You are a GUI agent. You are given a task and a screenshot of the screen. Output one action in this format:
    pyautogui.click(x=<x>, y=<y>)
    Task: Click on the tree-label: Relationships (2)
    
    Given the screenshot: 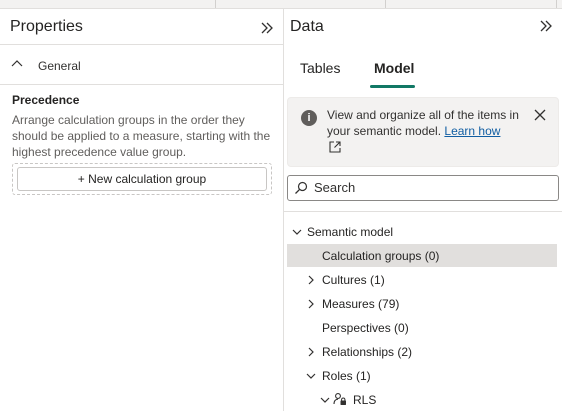 What is the action you would take?
    pyautogui.click(x=367, y=352)
    